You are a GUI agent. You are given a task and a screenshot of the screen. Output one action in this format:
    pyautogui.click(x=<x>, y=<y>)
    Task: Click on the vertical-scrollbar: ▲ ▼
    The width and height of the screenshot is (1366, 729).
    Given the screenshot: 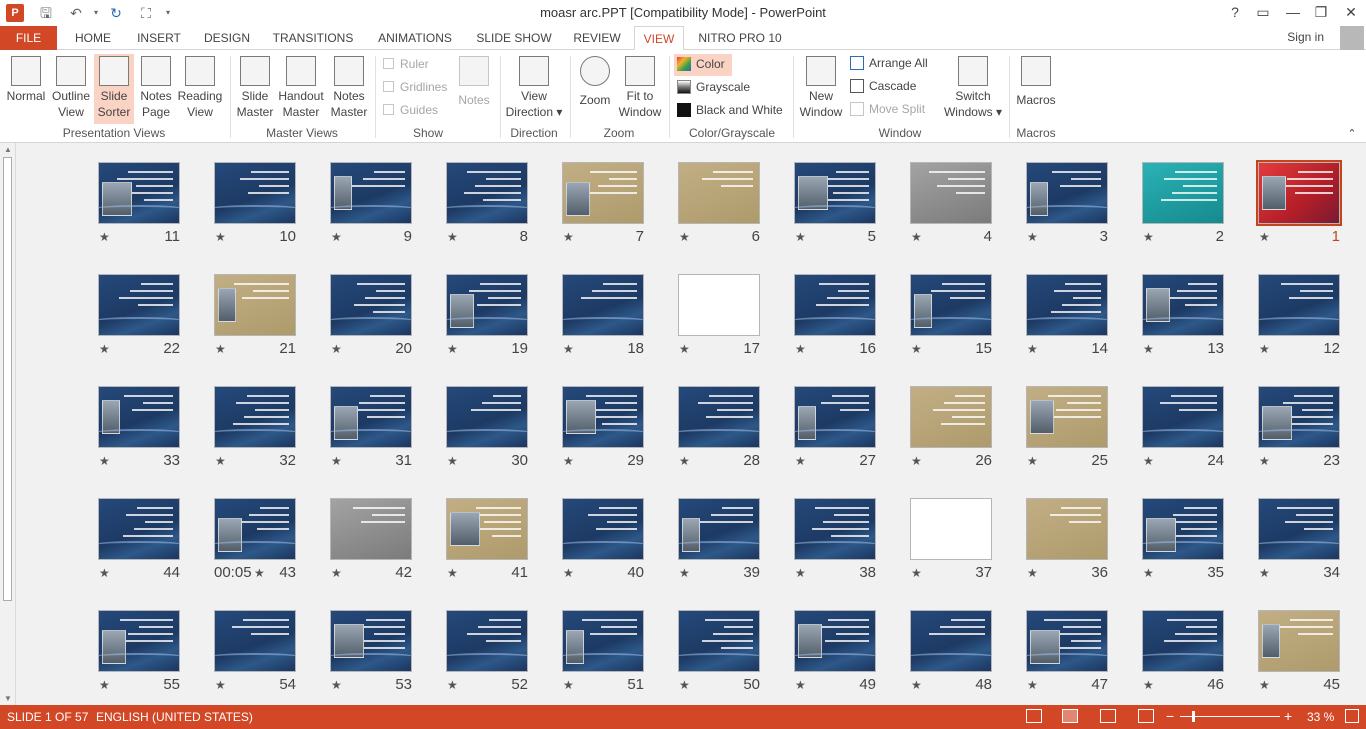 What is the action you would take?
    pyautogui.click(x=8, y=424)
    